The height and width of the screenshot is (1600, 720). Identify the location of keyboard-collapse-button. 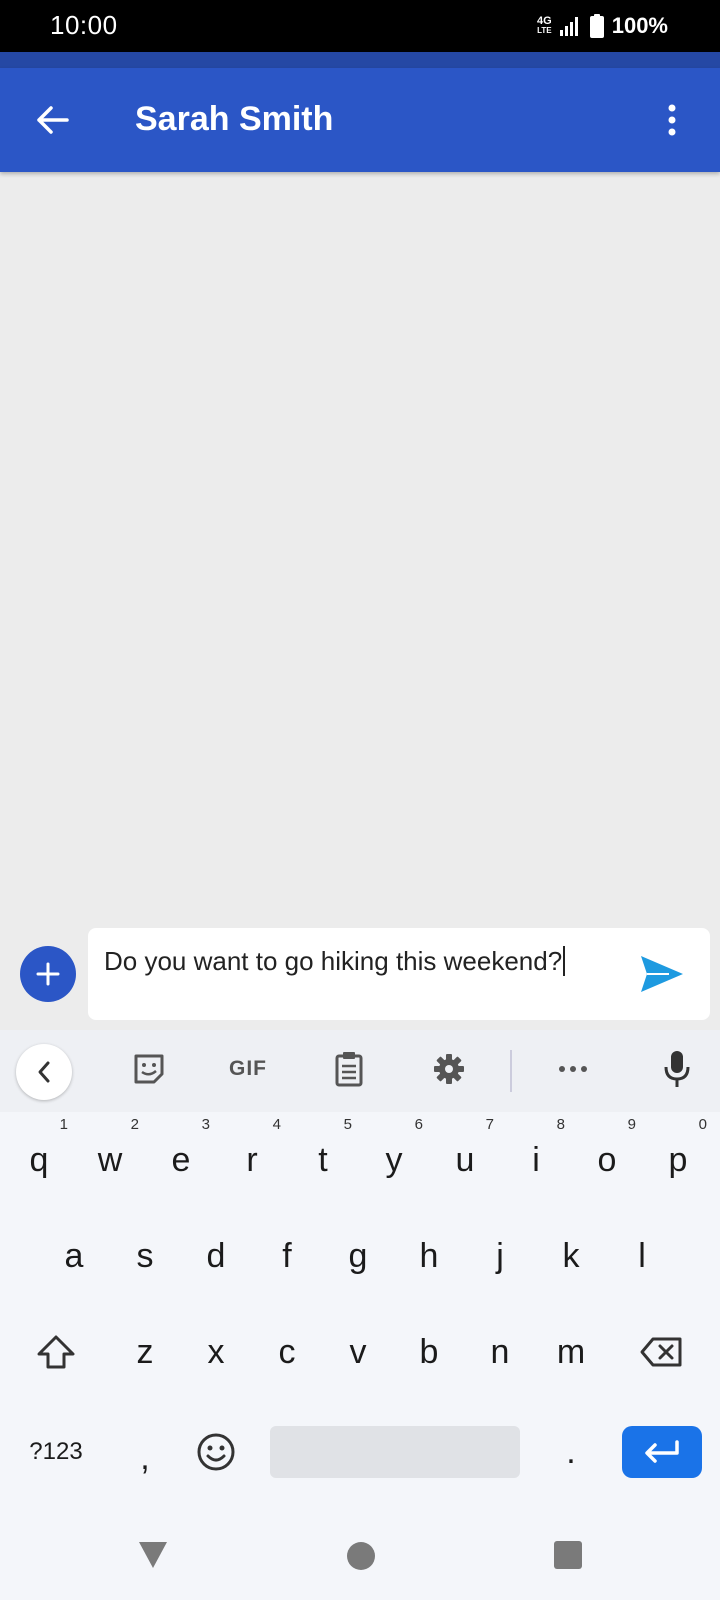
(44, 1072).